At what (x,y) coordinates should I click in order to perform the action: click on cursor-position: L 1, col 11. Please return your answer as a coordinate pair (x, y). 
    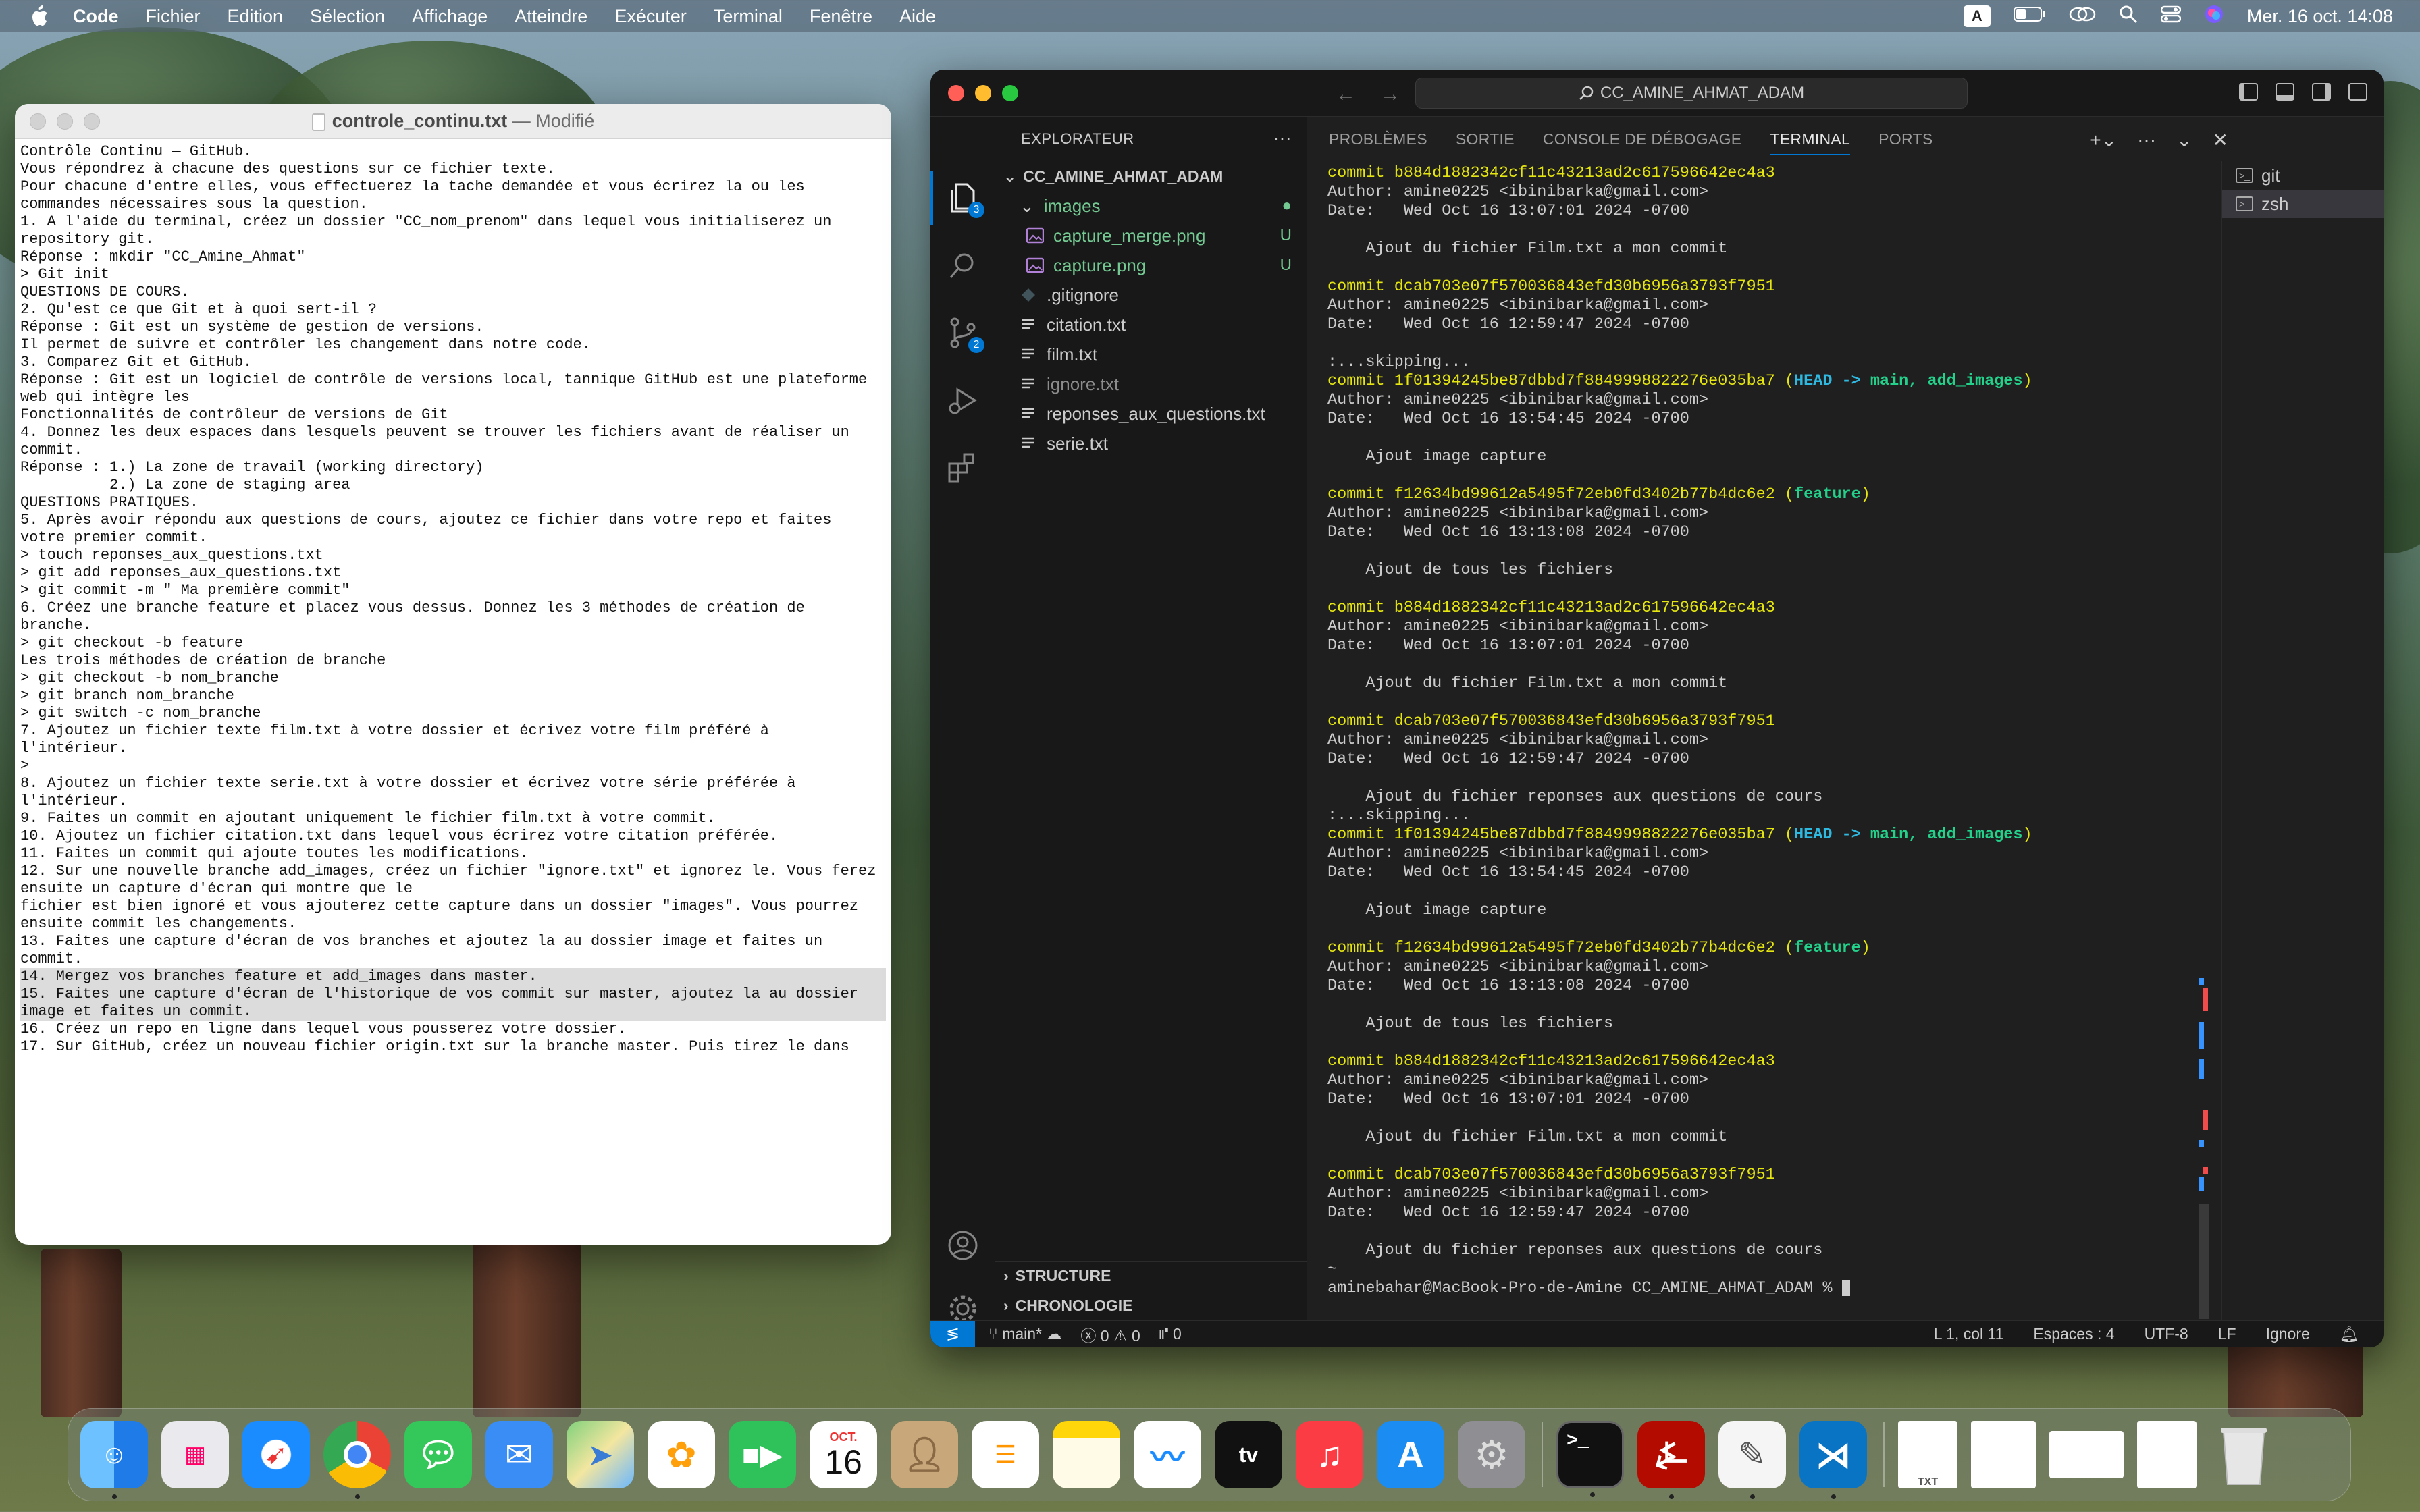
    Looking at the image, I should click on (1969, 1334).